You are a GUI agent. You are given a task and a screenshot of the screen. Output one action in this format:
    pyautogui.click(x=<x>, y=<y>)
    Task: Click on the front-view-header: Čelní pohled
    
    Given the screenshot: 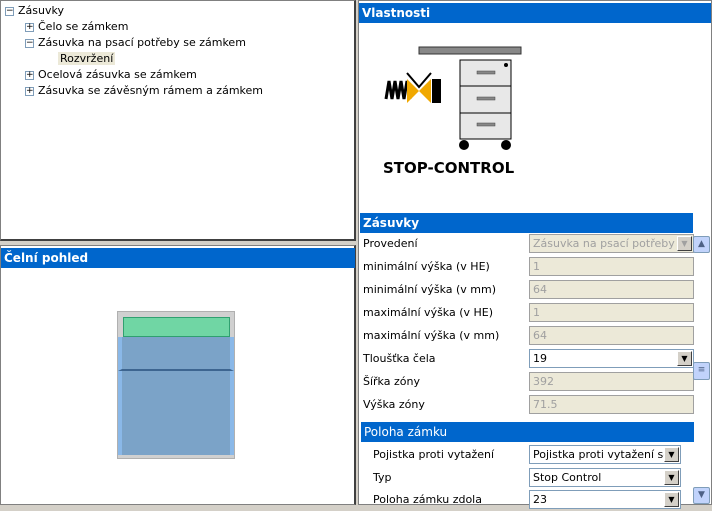 What is the action you would take?
    pyautogui.click(x=178, y=258)
    